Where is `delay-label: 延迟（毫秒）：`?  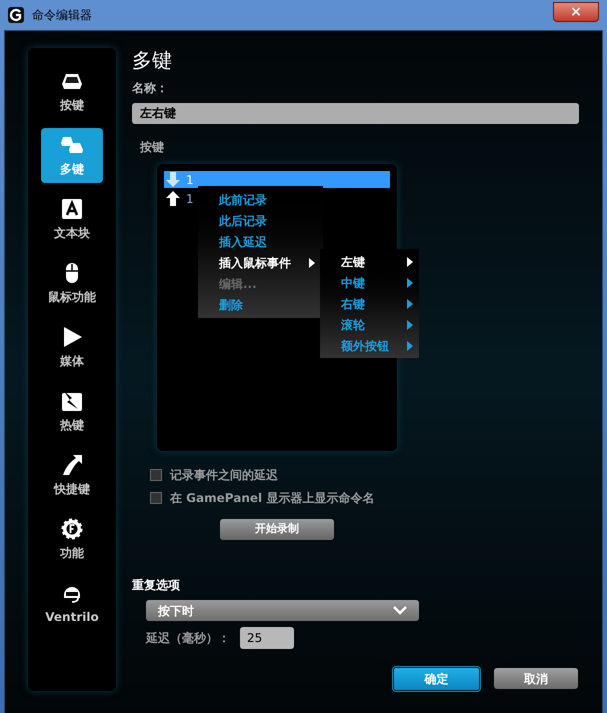
delay-label: 延迟（毫秒）： is located at coordinates (188, 638).